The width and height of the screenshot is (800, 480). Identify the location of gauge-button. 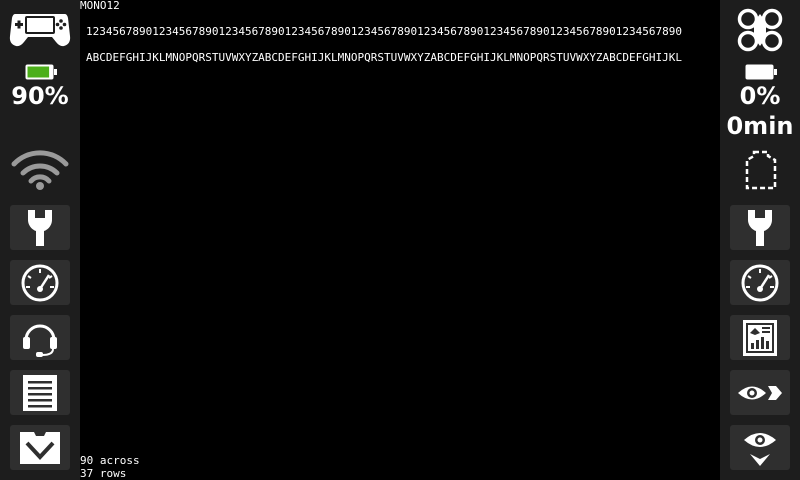
(40, 282).